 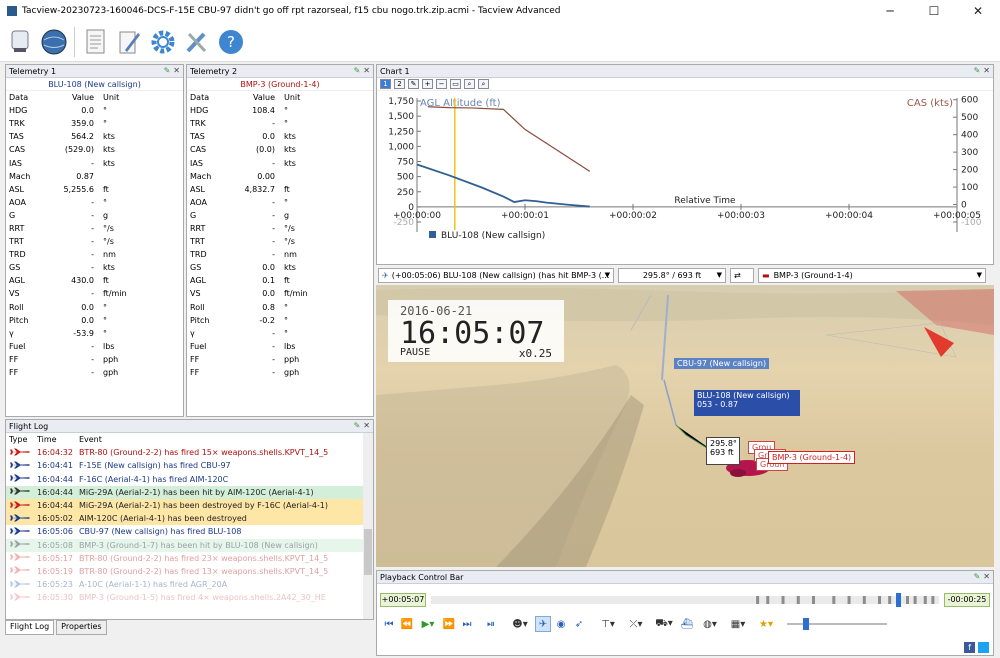 I want to click on param-unit: ft/min, so click(x=296, y=294).